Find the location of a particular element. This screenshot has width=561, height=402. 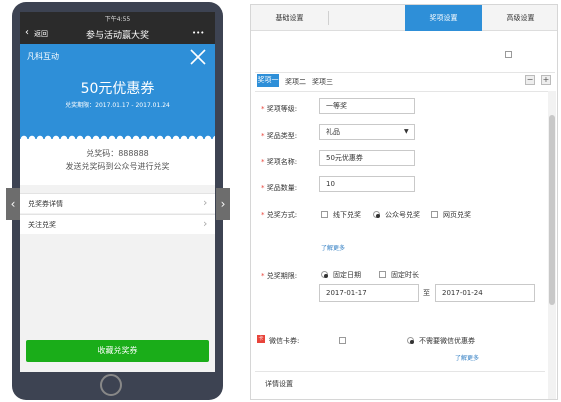

quantity-input: 10 is located at coordinates (367, 184).